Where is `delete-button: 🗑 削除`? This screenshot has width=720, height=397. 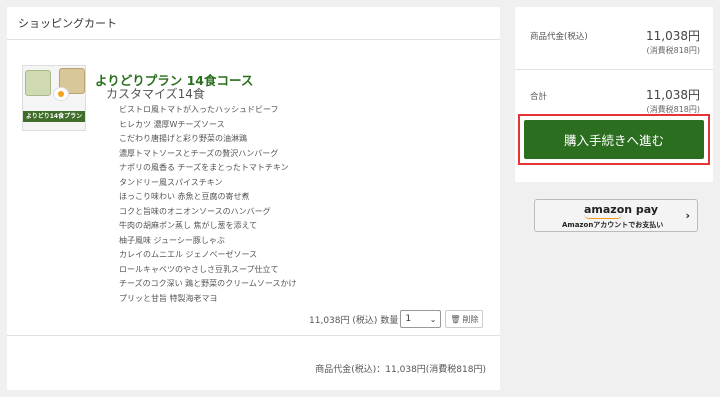 delete-button: 🗑 削除 is located at coordinates (464, 319).